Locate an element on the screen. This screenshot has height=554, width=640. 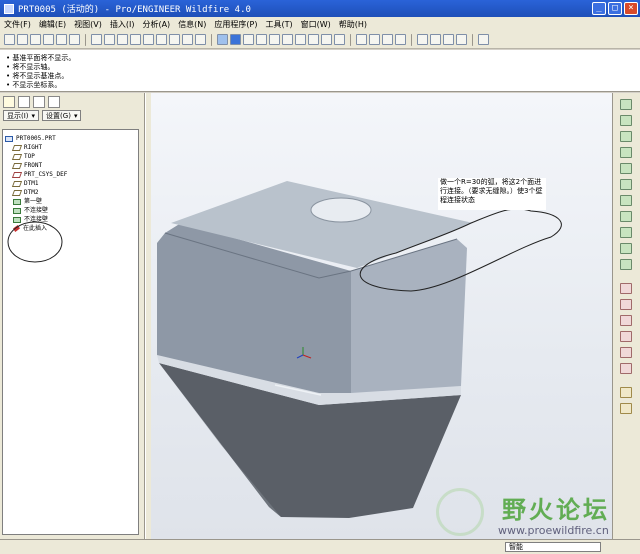
orient-mode-icon is located at coordinates (248, 39).